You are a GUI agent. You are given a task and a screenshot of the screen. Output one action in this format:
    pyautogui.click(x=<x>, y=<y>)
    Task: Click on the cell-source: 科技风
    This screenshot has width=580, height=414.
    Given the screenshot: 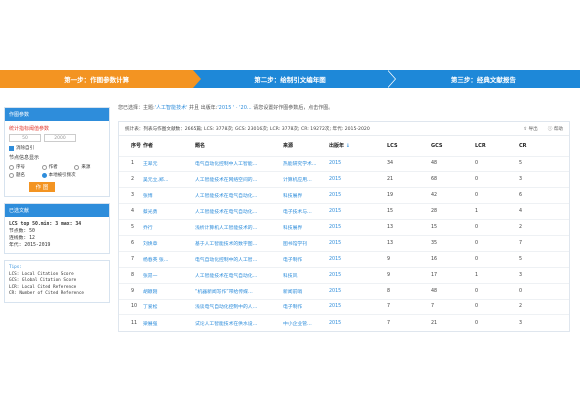 What is the action you would take?
    pyautogui.click(x=306, y=275)
    